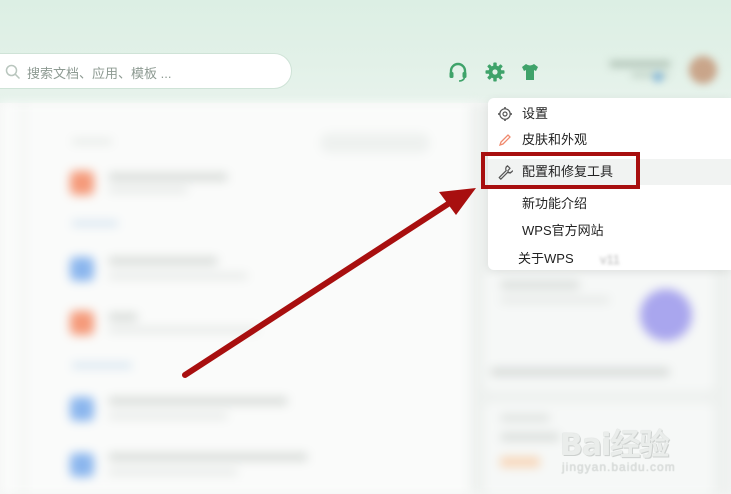  What do you see at coordinates (13, 72) in the screenshot?
I see `search-icon` at bounding box center [13, 72].